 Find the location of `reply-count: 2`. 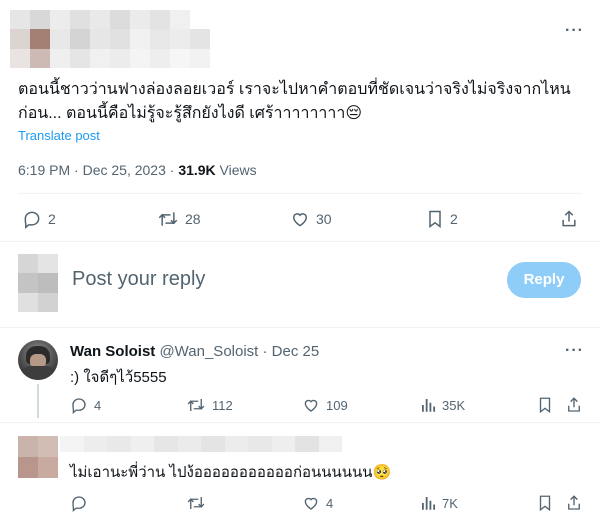

reply-count: 2 is located at coordinates (52, 219).